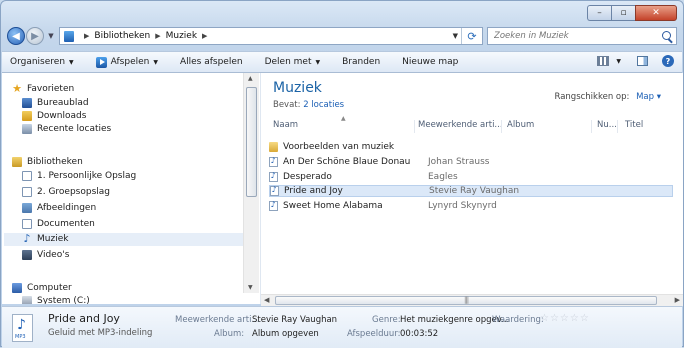 This screenshot has height=348, width=684. What do you see at coordinates (623, 13) in the screenshot?
I see `maximize-button: ▫` at bounding box center [623, 13].